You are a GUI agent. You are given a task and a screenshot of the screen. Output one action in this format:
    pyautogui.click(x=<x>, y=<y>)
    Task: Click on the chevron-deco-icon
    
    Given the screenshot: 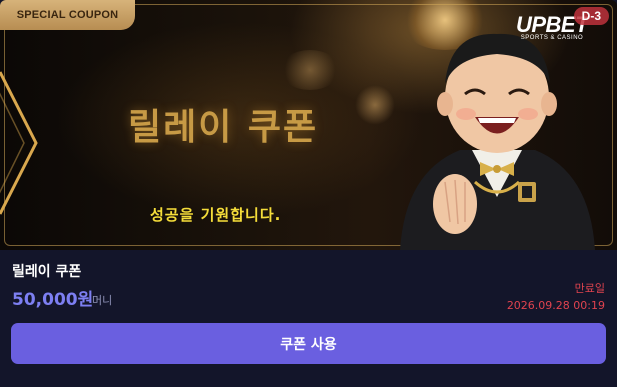 What is the action you would take?
    pyautogui.click(x=19, y=143)
    